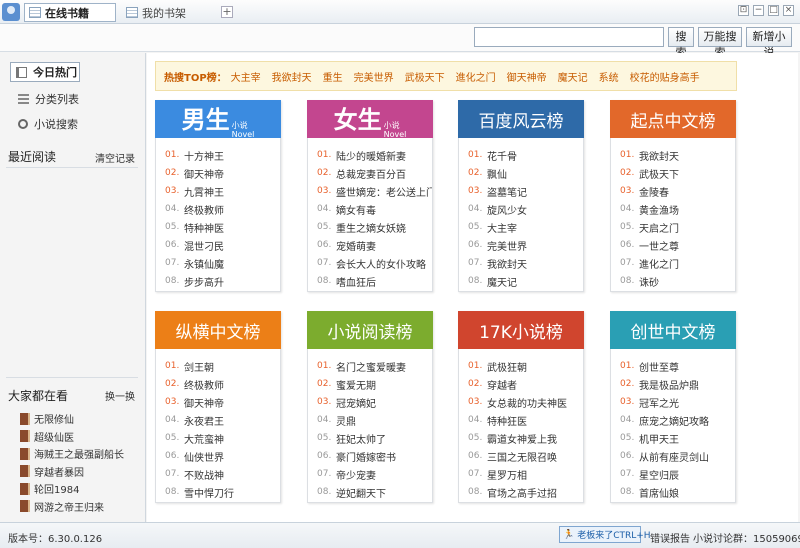 This screenshot has height=548, width=800. What do you see at coordinates (525, 420) in the screenshot?
I see `list-item: 04. 特种狂医` at bounding box center [525, 420].